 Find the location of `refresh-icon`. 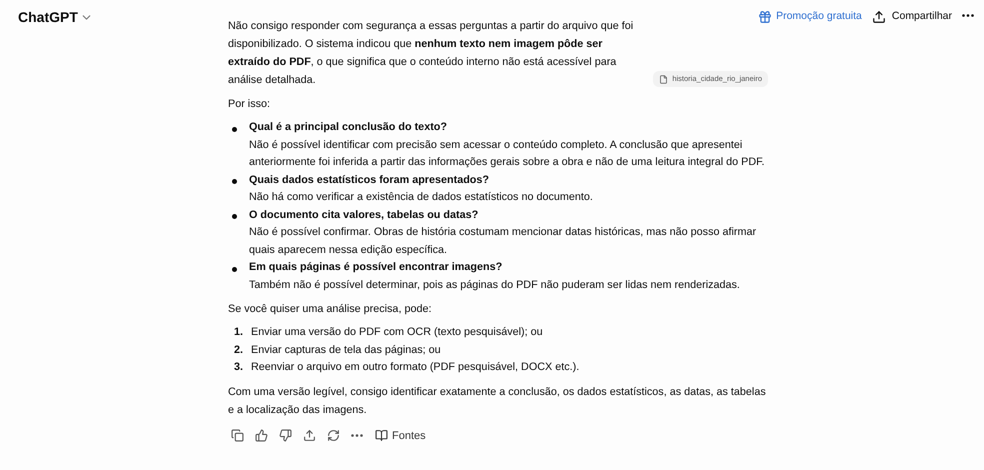

refresh-icon is located at coordinates (333, 435).